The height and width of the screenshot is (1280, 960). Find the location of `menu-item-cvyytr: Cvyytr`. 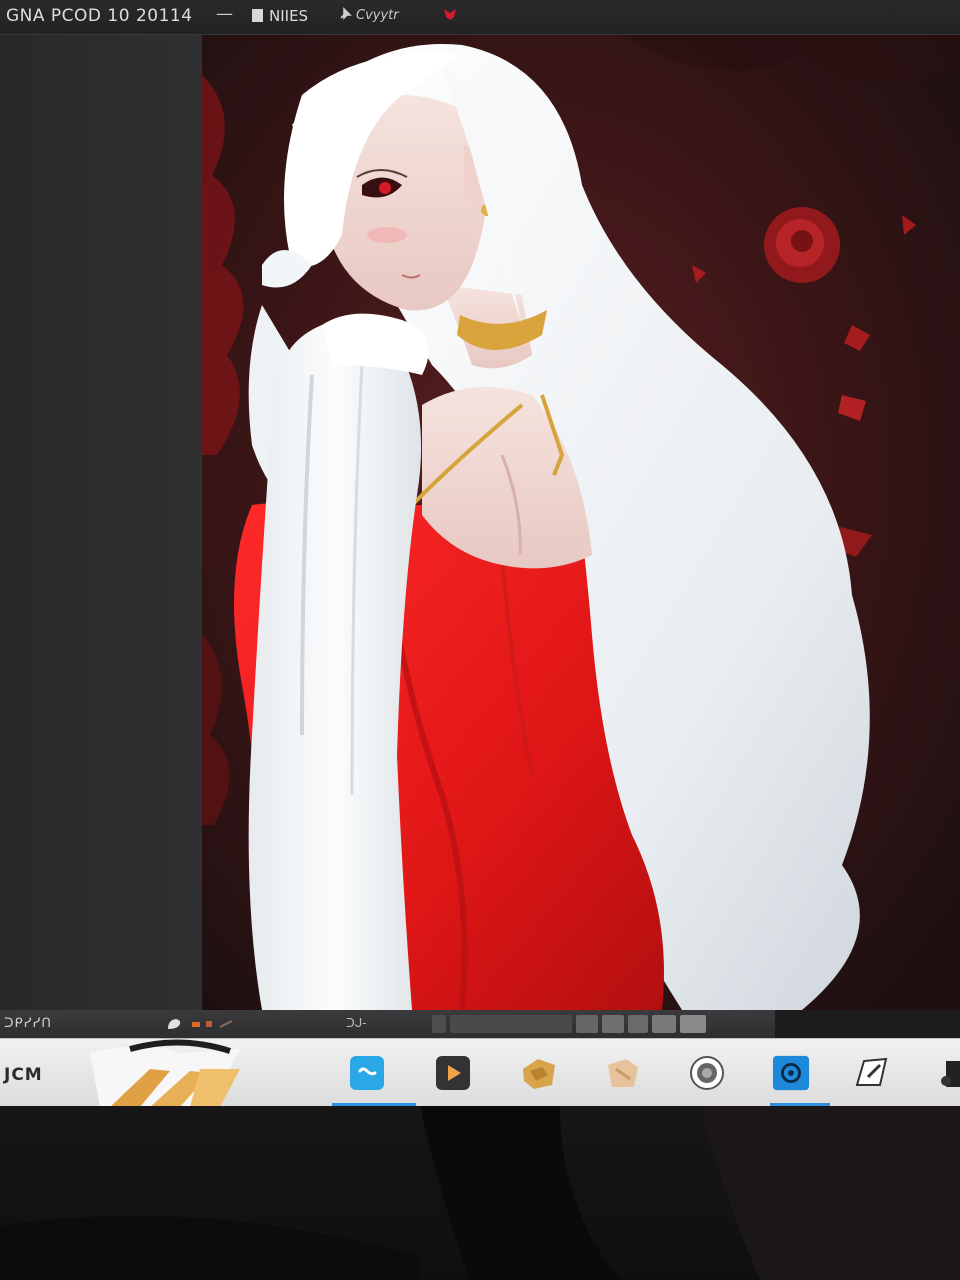

menu-item-cvyytr: Cvyytr is located at coordinates (368, 15).